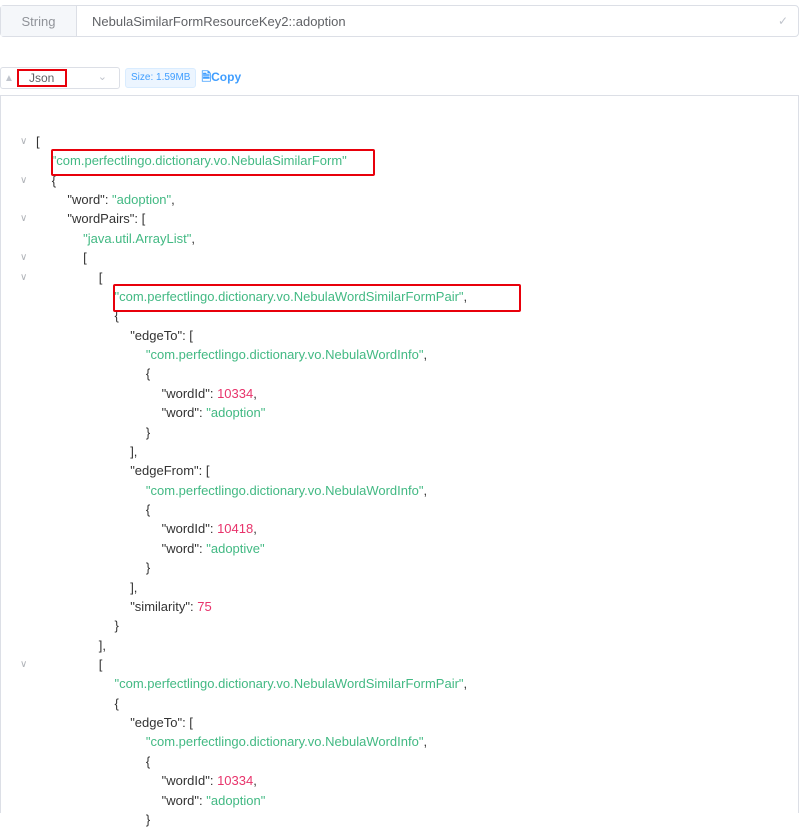  I want to click on json-line: "word": "adoption",, so click(120, 199).